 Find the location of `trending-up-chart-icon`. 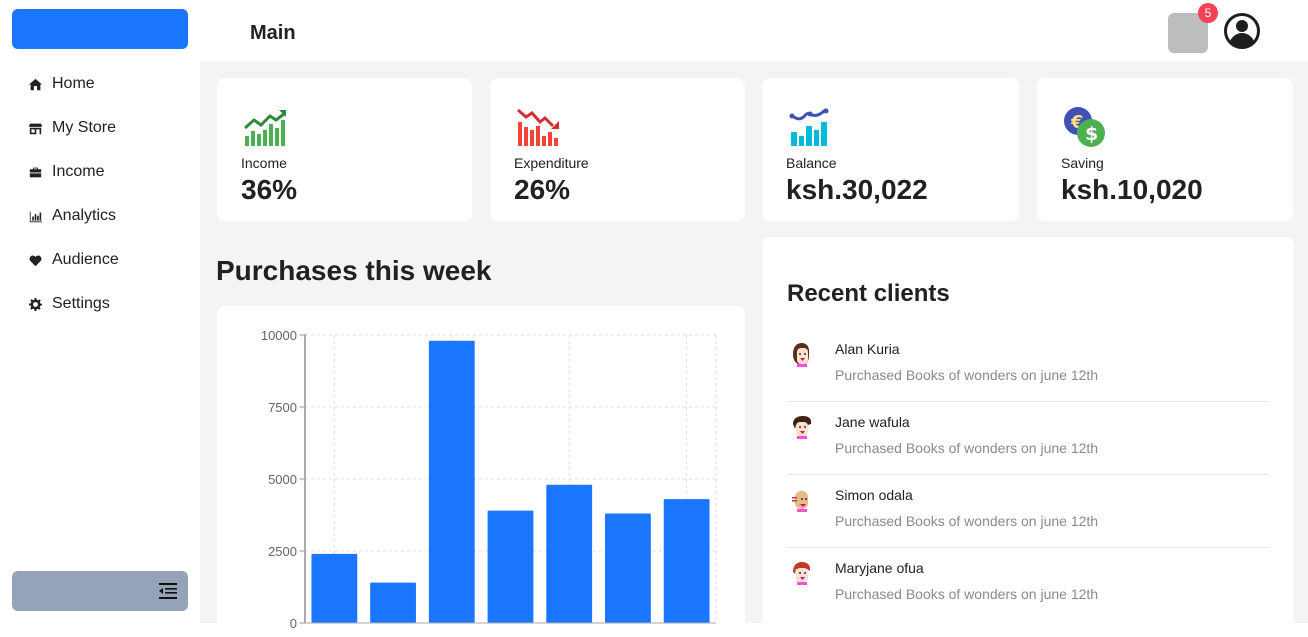

trending-up-chart-icon is located at coordinates (265, 128).